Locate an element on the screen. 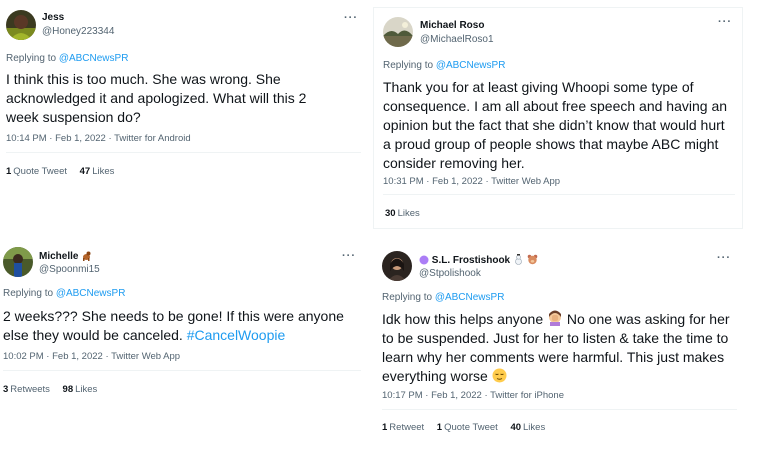  user-handle: @Stpolishook is located at coordinates (450, 273).